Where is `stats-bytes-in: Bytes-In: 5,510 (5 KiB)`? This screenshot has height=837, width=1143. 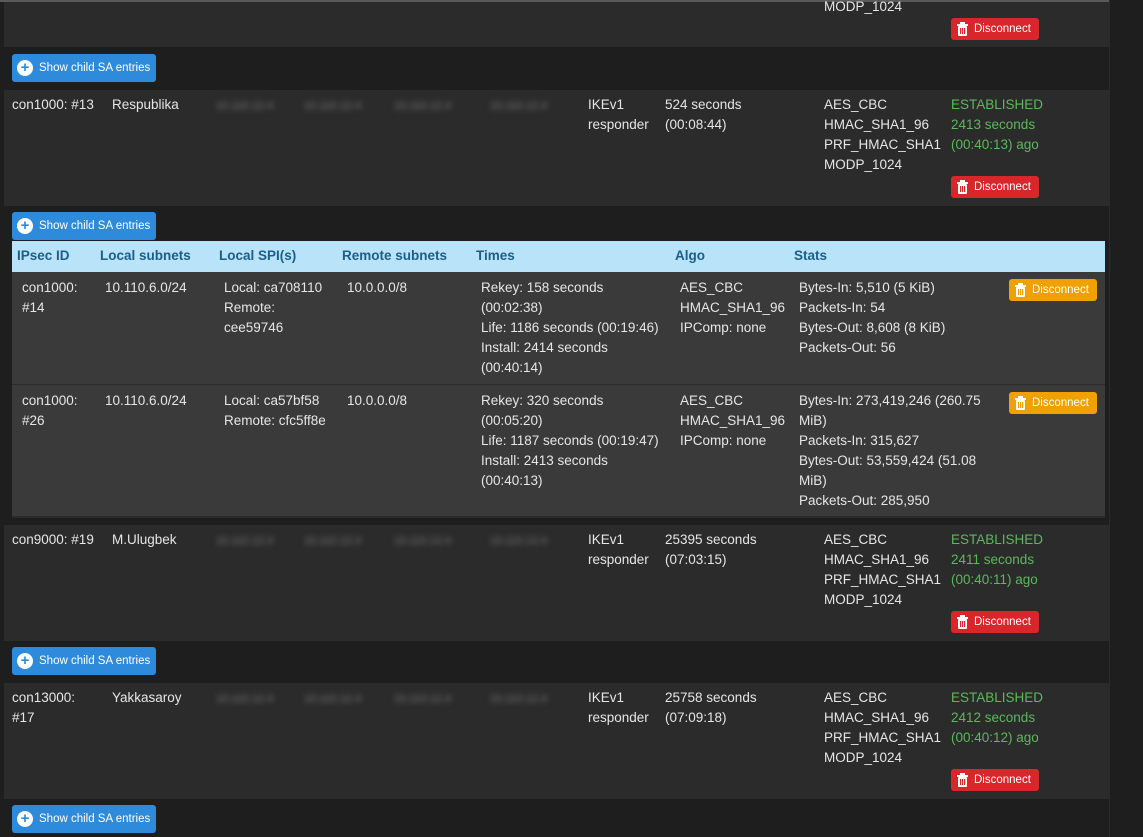
stats-bytes-in: Bytes-In: 5,510 (5 KiB) is located at coordinates (867, 287).